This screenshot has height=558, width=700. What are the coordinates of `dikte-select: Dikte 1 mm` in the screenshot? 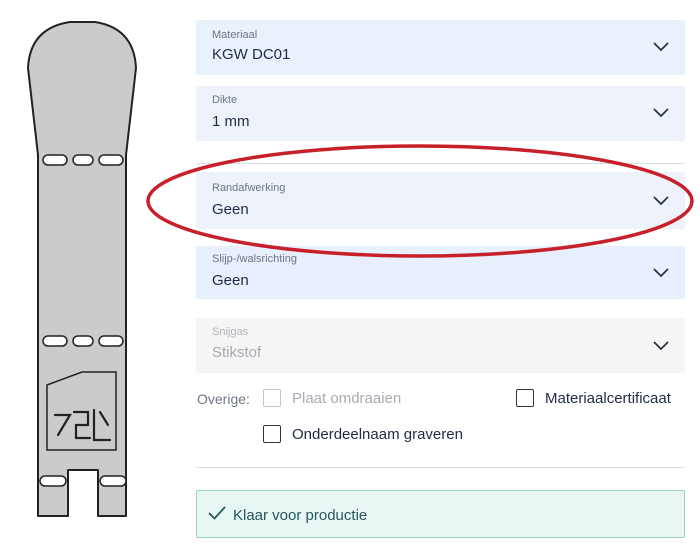 It's located at (440, 113).